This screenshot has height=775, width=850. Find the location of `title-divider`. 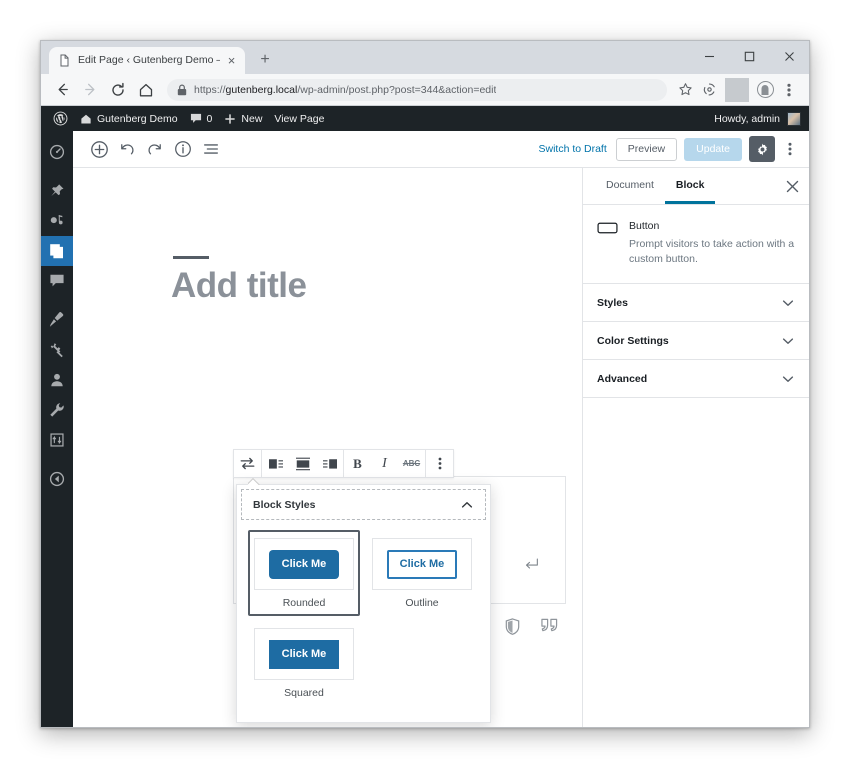

title-divider is located at coordinates (191, 257).